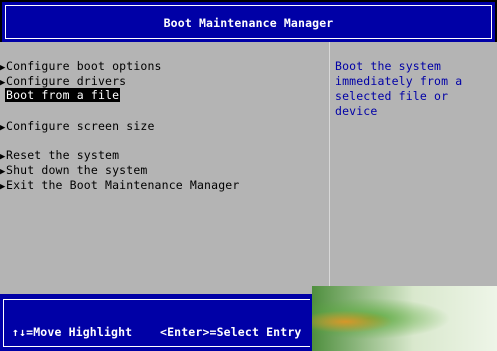  What do you see at coordinates (77, 170) in the screenshot?
I see `menu-item-label: Shut down the system` at bounding box center [77, 170].